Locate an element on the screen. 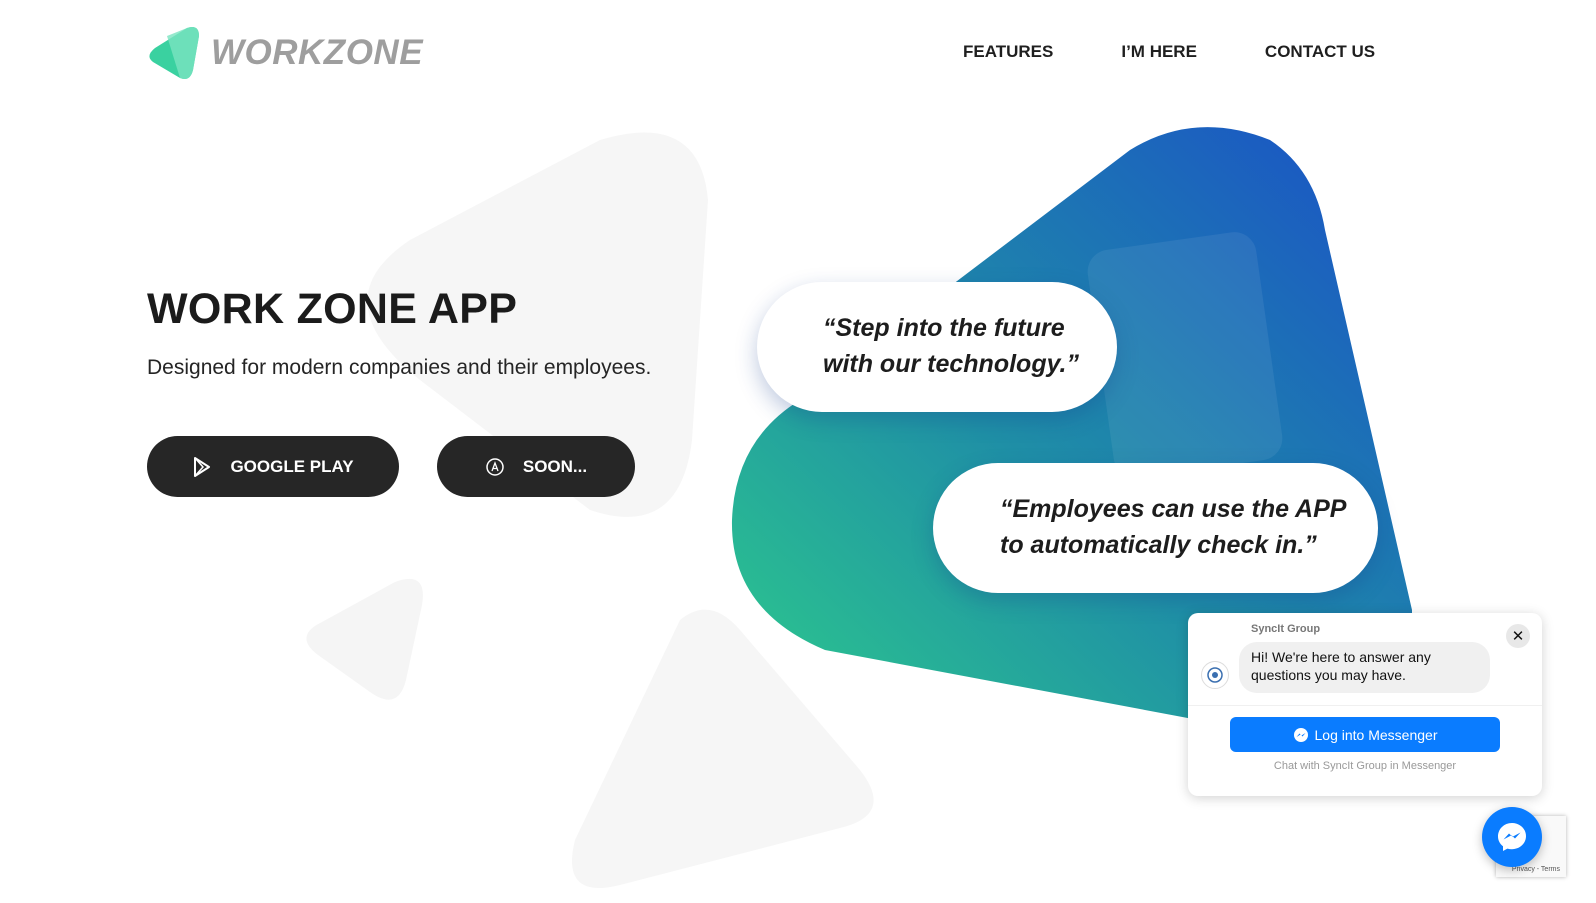  messenger-launcher-button is located at coordinates (1512, 837).